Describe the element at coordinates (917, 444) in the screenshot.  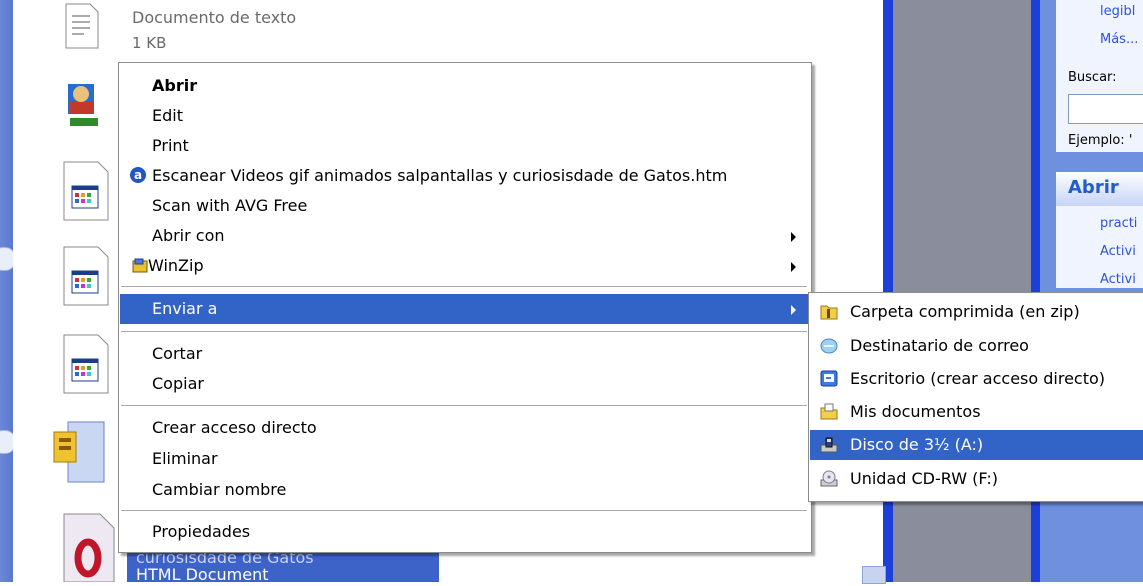
I see `submenu-item-label: Disco de 3½ (A:)` at that location.